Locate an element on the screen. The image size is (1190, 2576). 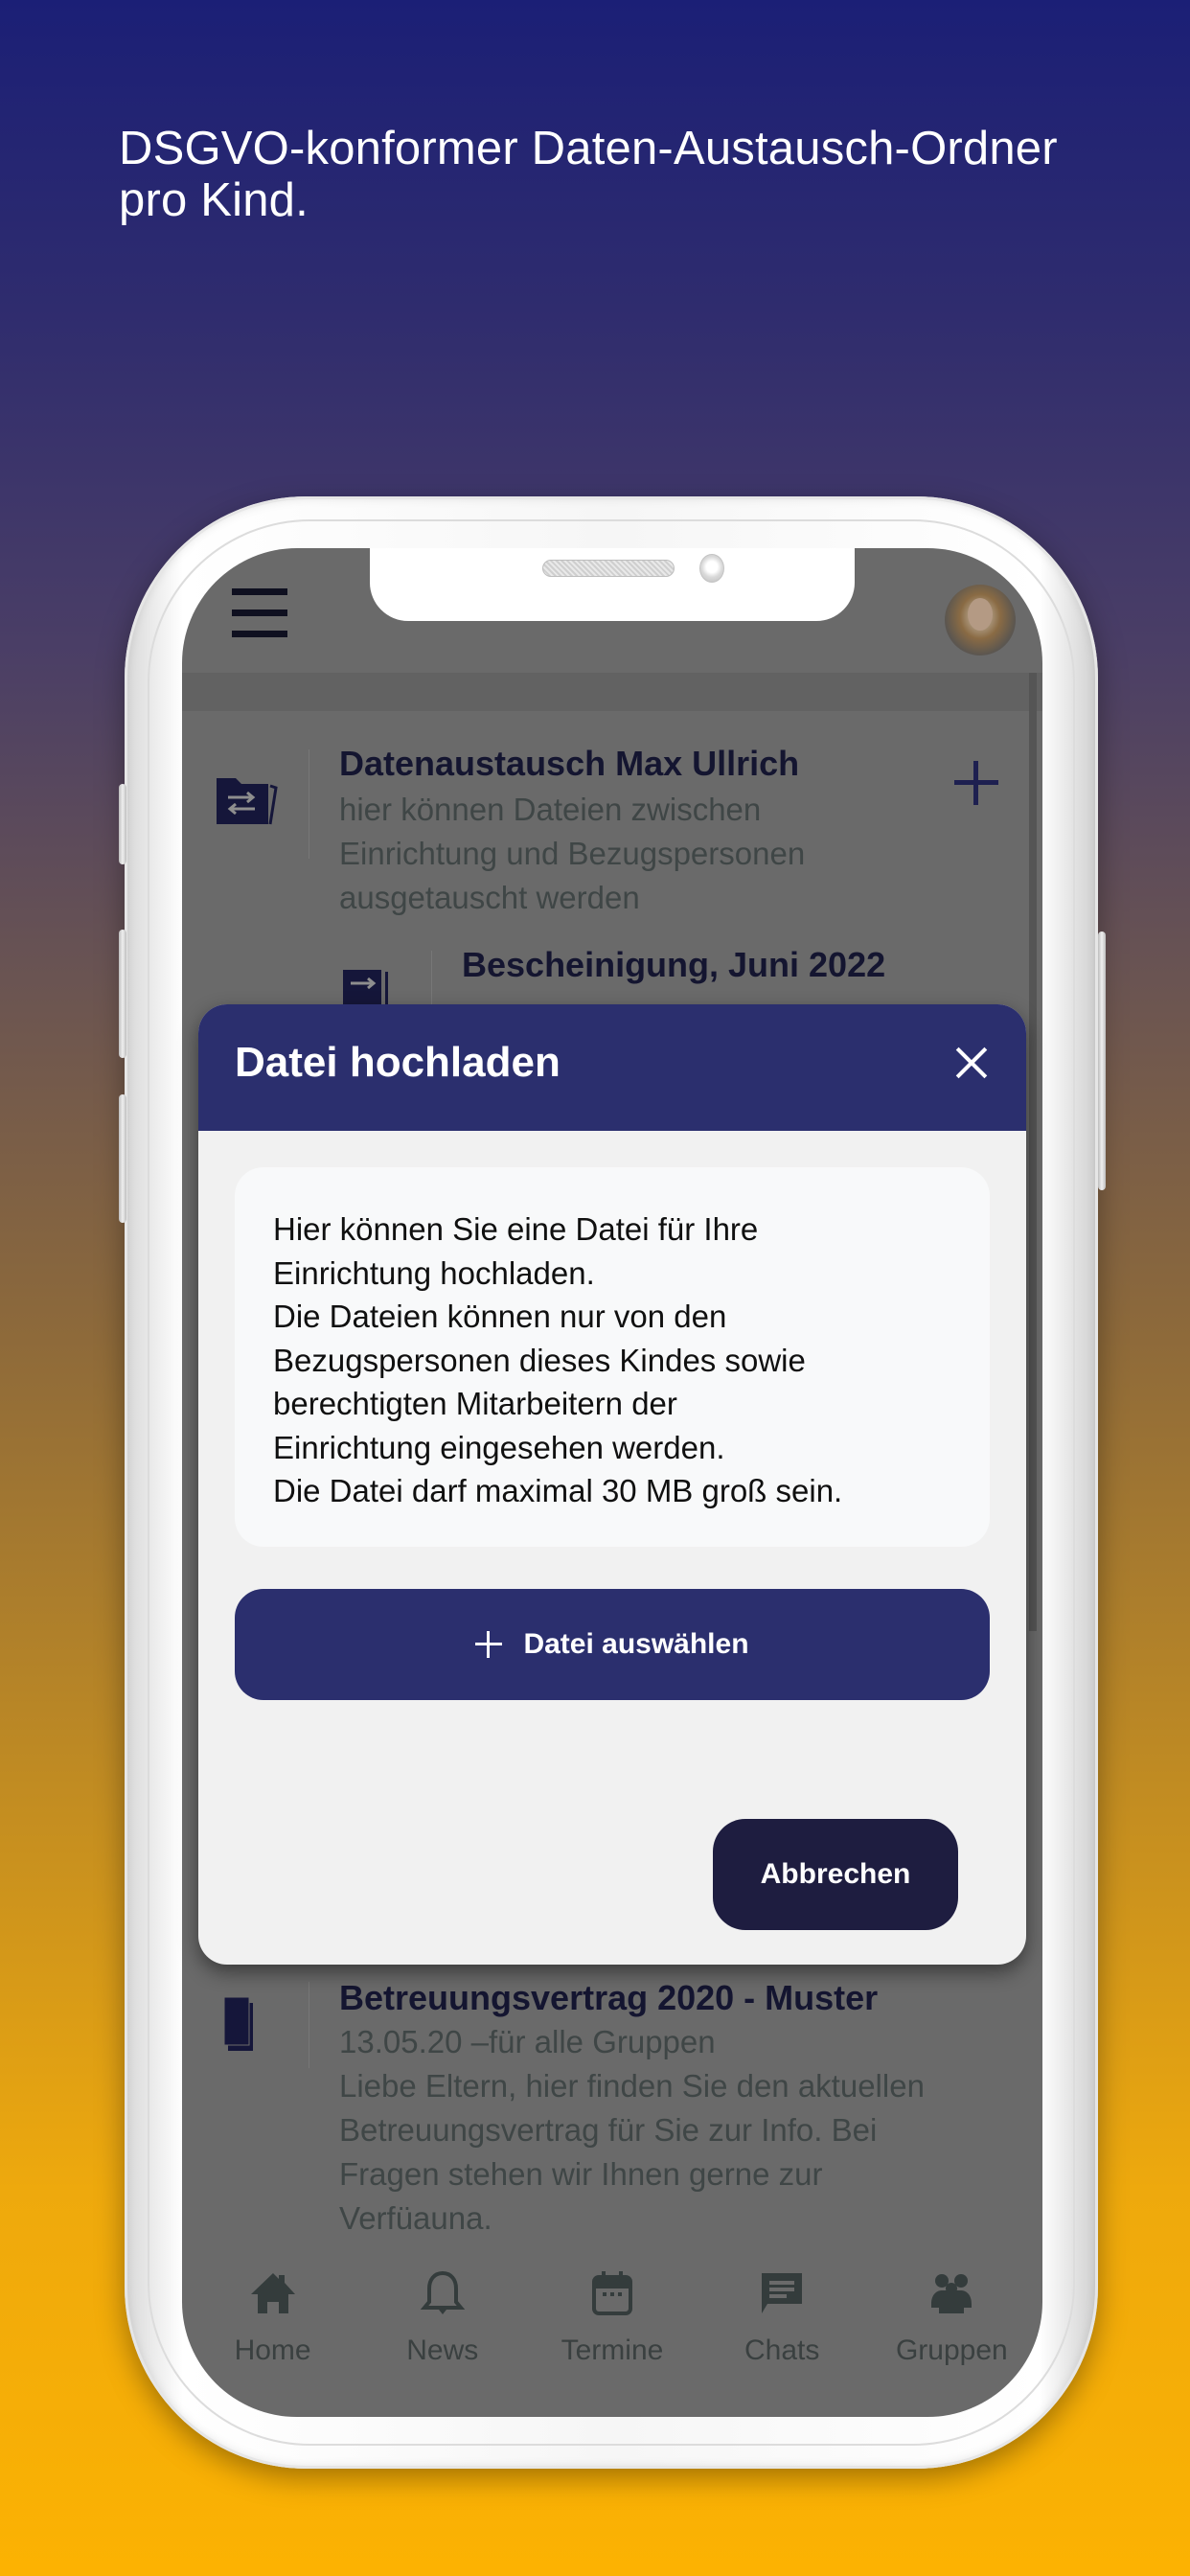
file-title: Betreuungsvertrag 2020 - Muster is located at coordinates (609, 1997).